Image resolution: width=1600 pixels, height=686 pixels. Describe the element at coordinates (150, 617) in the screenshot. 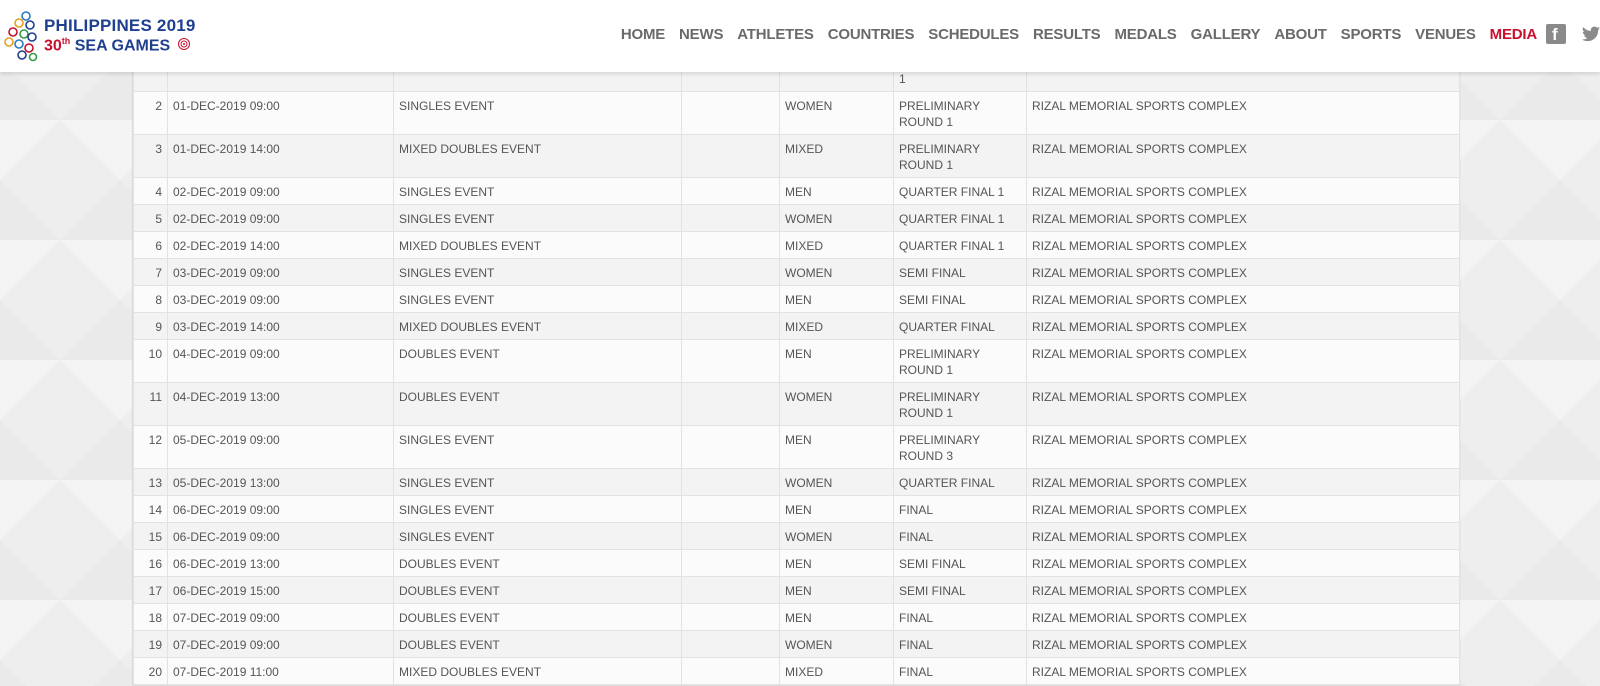

I see `row-number-cell: 18` at that location.